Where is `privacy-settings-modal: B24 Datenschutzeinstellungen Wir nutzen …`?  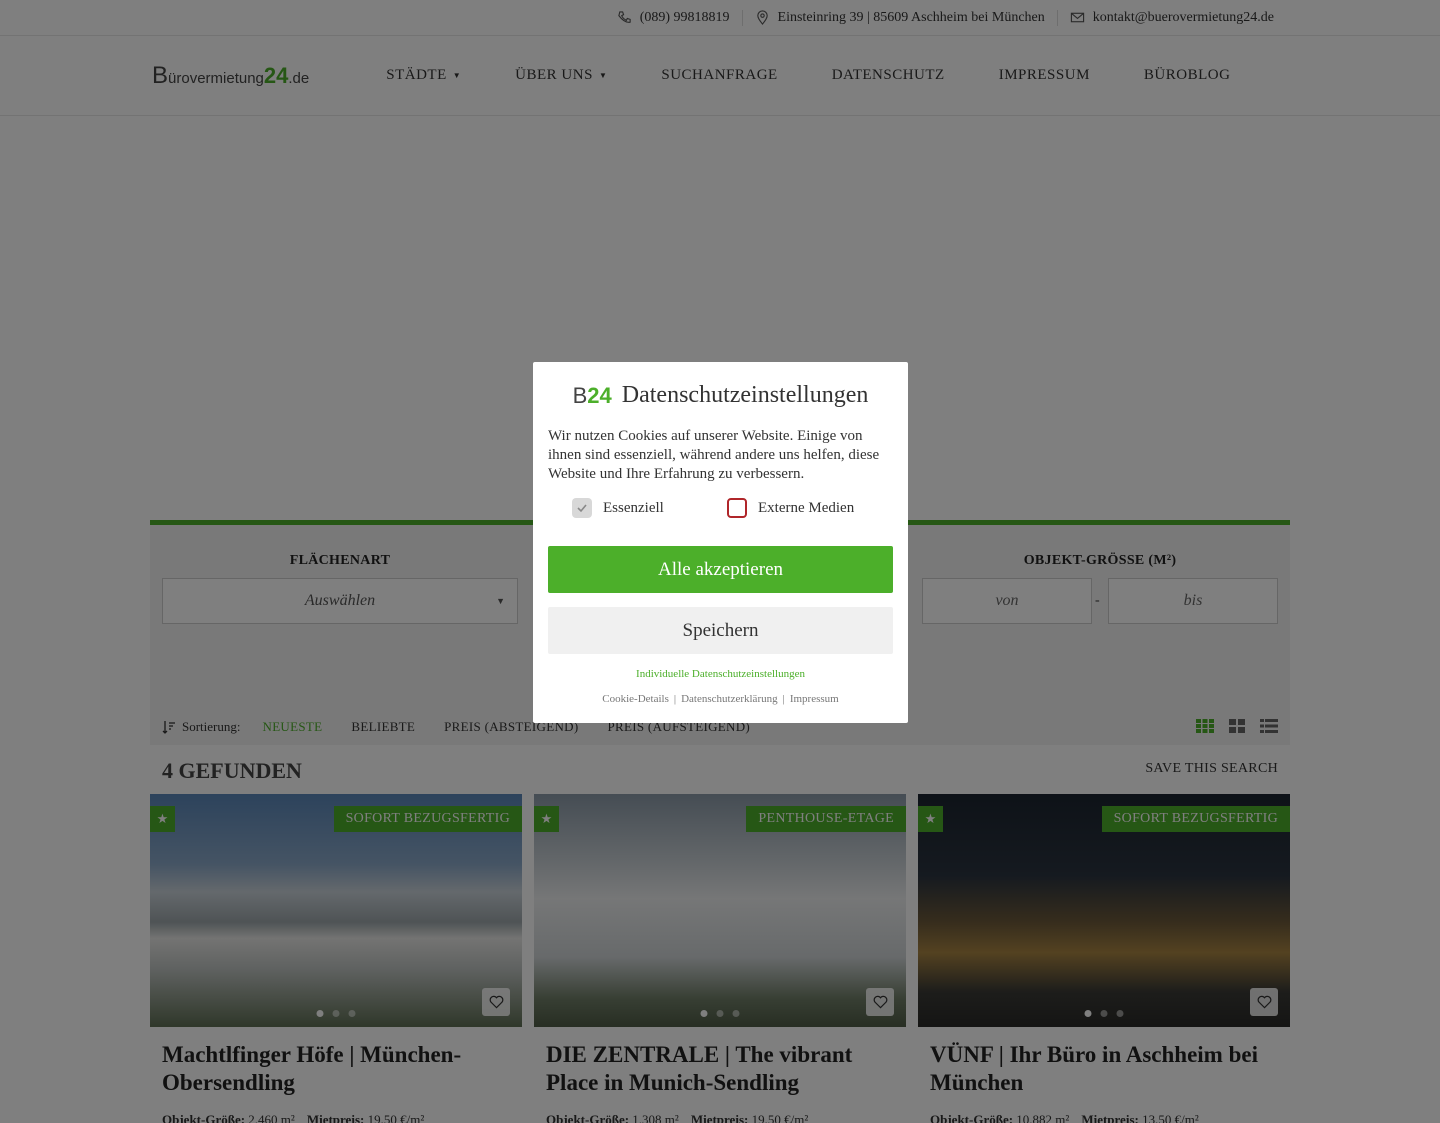
privacy-settings-modal: B24 Datenschutzeinstellungen Wir nutzen … is located at coordinates (720, 542).